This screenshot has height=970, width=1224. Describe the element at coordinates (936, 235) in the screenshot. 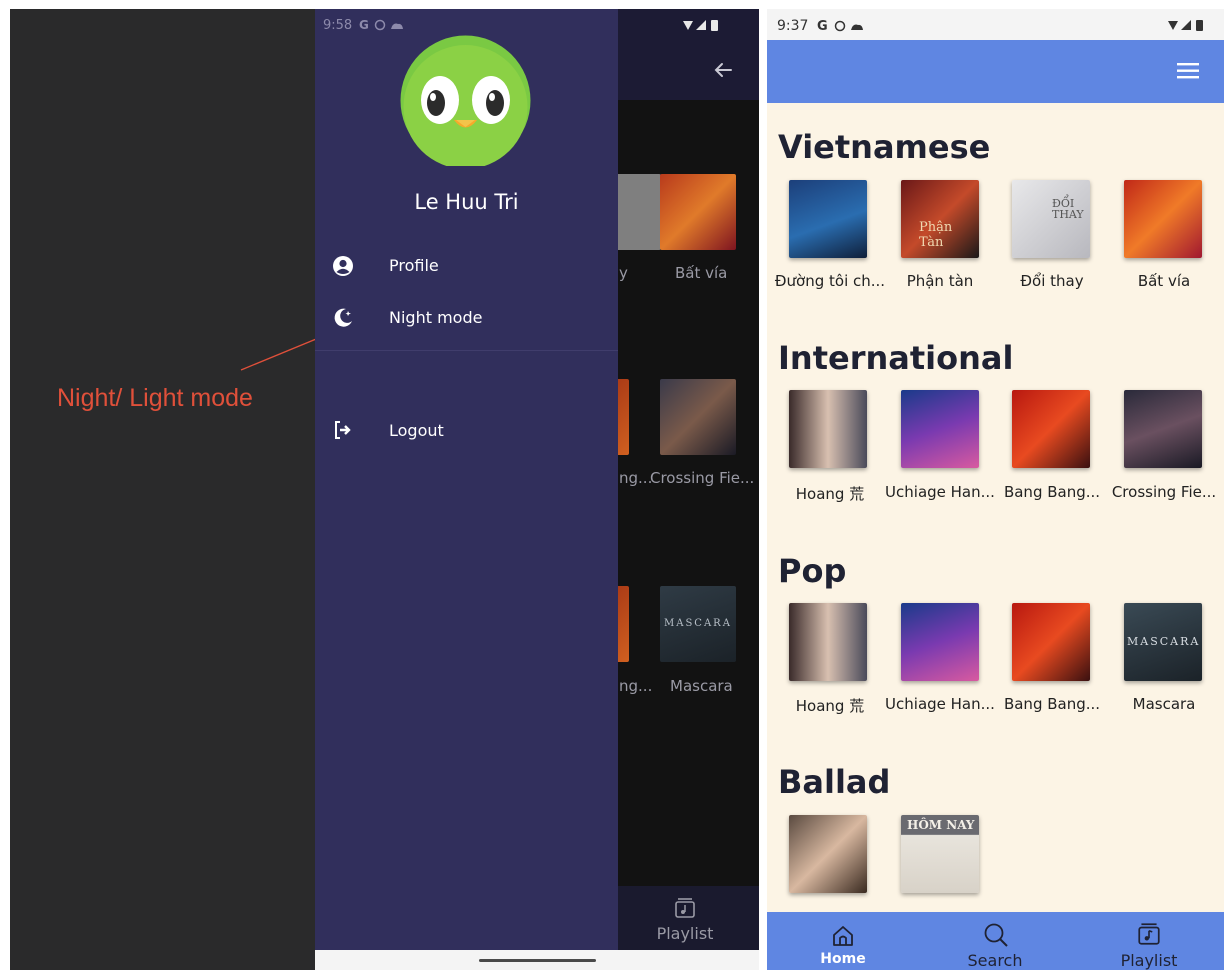

I see `album-cover-text: Phận Tàn` at that location.